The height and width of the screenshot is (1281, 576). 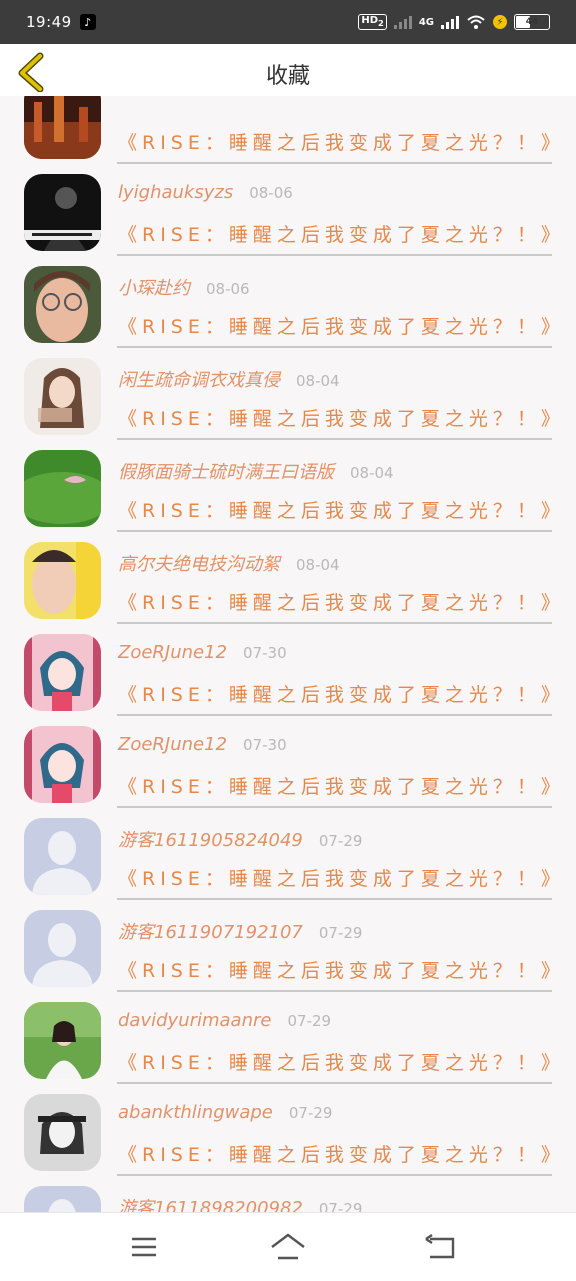 I want to click on page-title: 收藏, so click(x=287, y=76).